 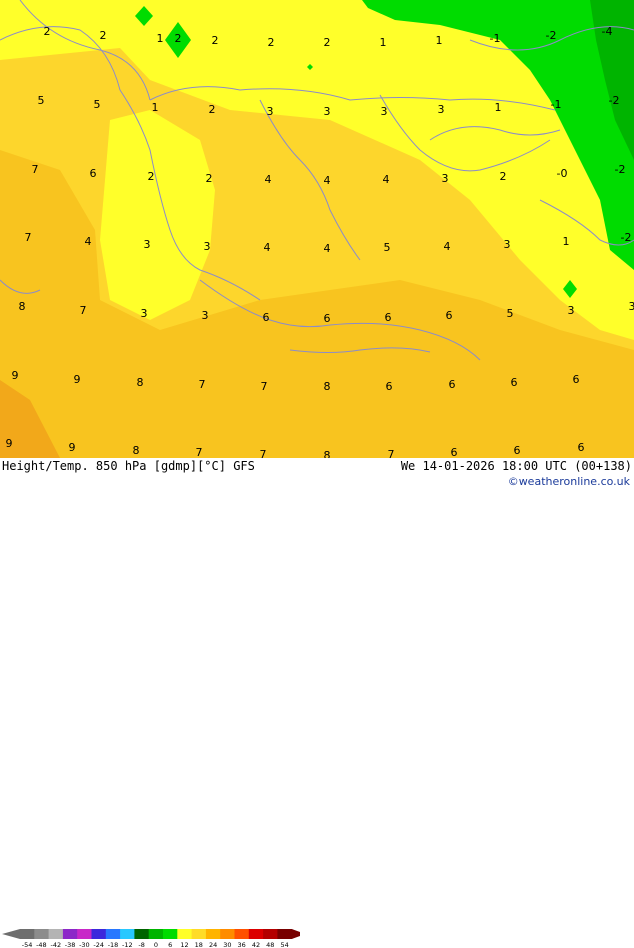 What do you see at coordinates (156, 944) in the screenshot?
I see `scale-tick-label: 0` at bounding box center [156, 944].